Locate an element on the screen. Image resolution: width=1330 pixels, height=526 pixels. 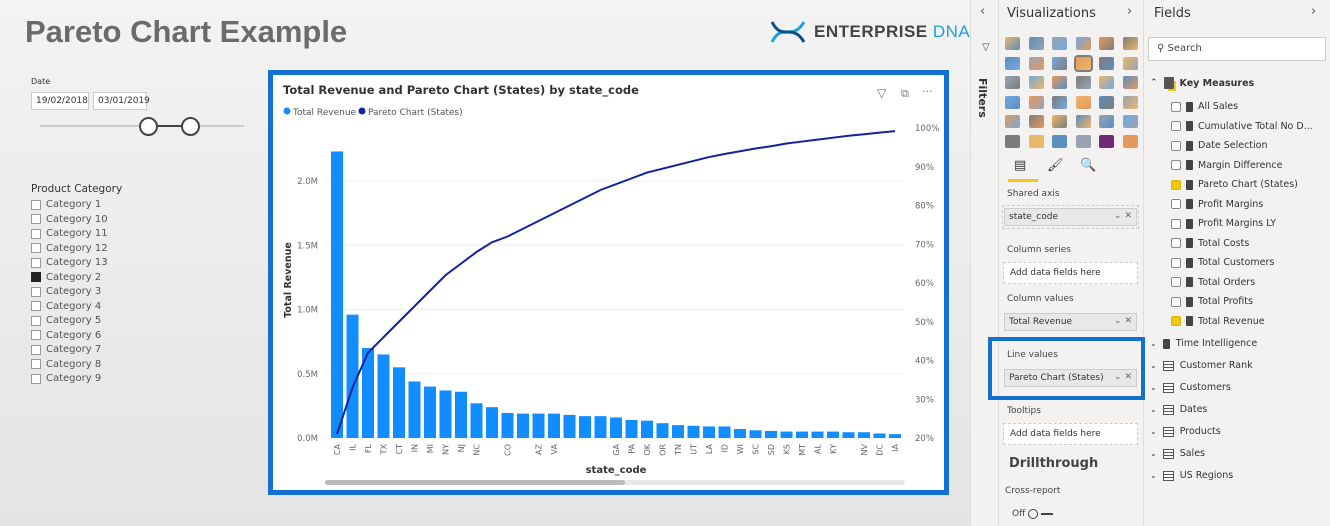
x-tick: SD is located at coordinates (771, 449).